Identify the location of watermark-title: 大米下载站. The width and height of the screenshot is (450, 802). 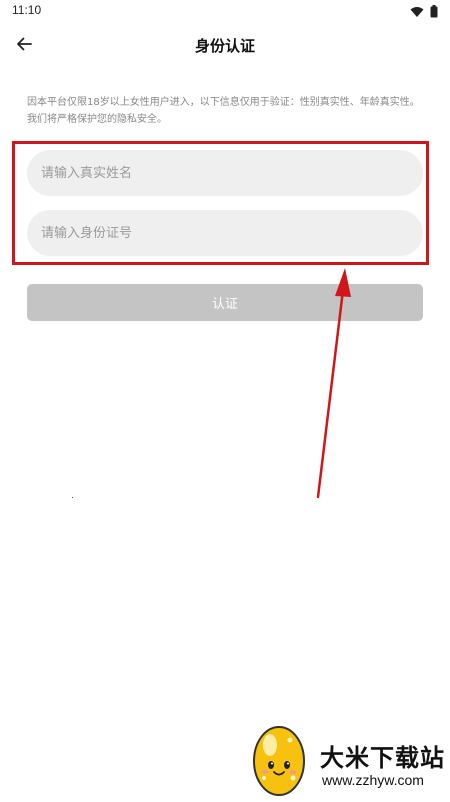
(382, 758).